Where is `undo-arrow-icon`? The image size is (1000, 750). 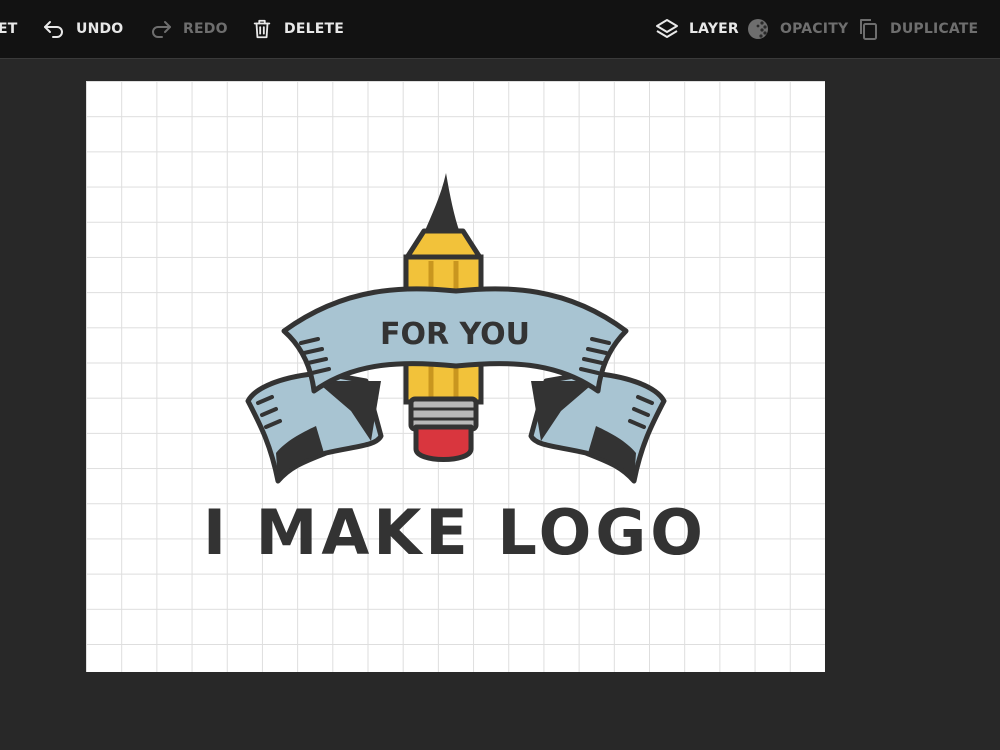 undo-arrow-icon is located at coordinates (54, 29).